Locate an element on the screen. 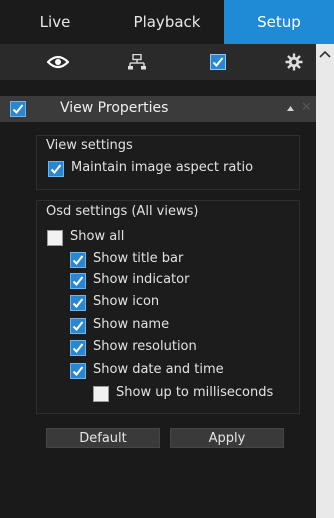  network-icon is located at coordinates (136, 62).